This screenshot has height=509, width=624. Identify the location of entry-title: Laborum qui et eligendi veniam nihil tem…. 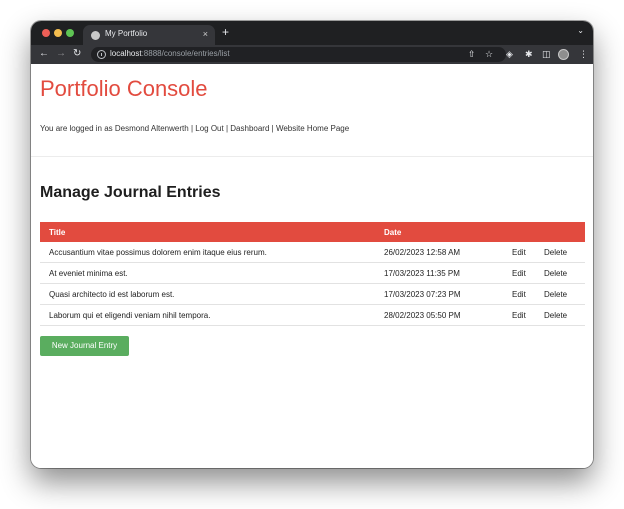
(130, 315).